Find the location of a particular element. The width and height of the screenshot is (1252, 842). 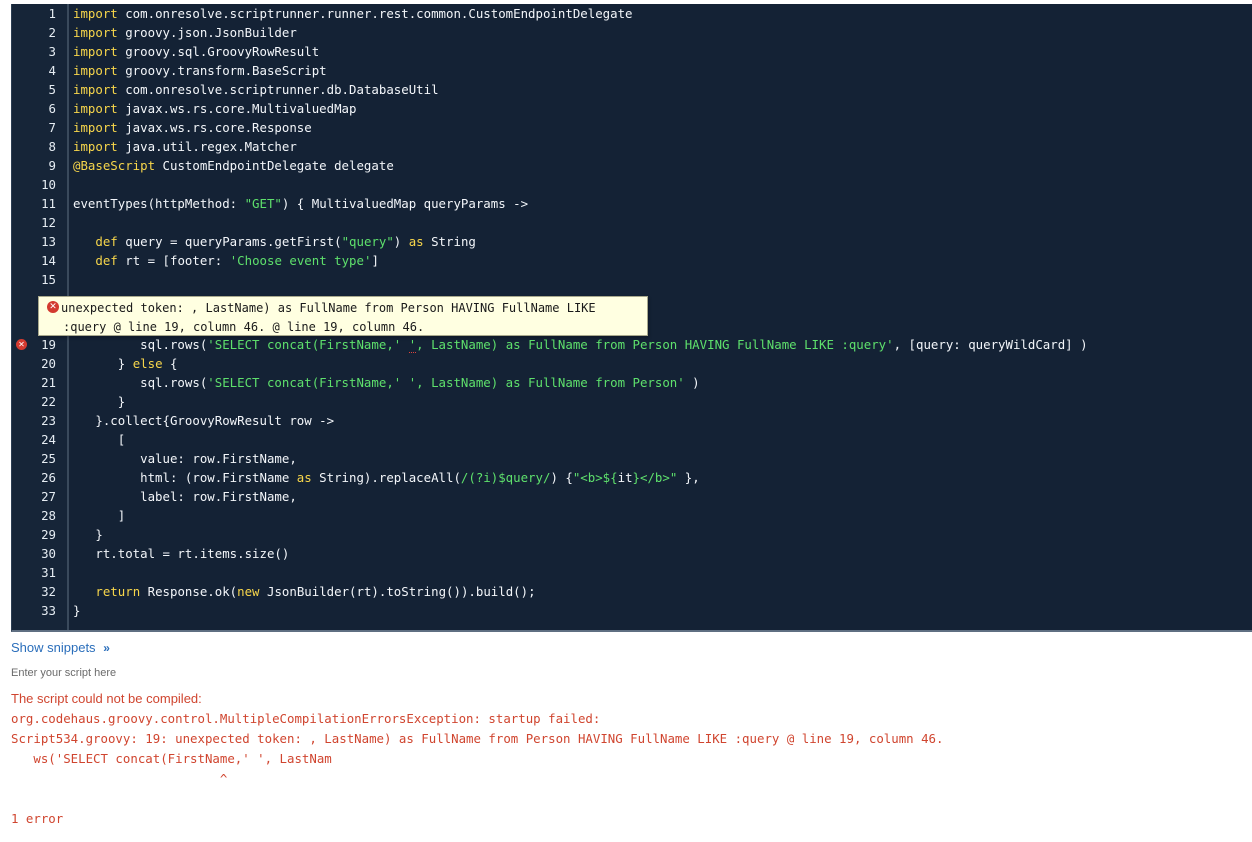

code-text: import groovy.sql.GroovyRowResult is located at coordinates (196, 51).